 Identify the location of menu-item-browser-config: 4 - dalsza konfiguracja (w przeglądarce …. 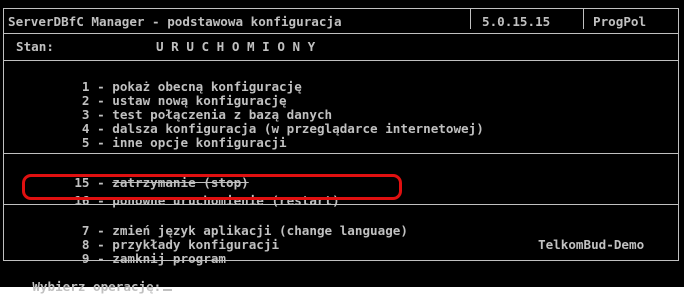
(250, 122).